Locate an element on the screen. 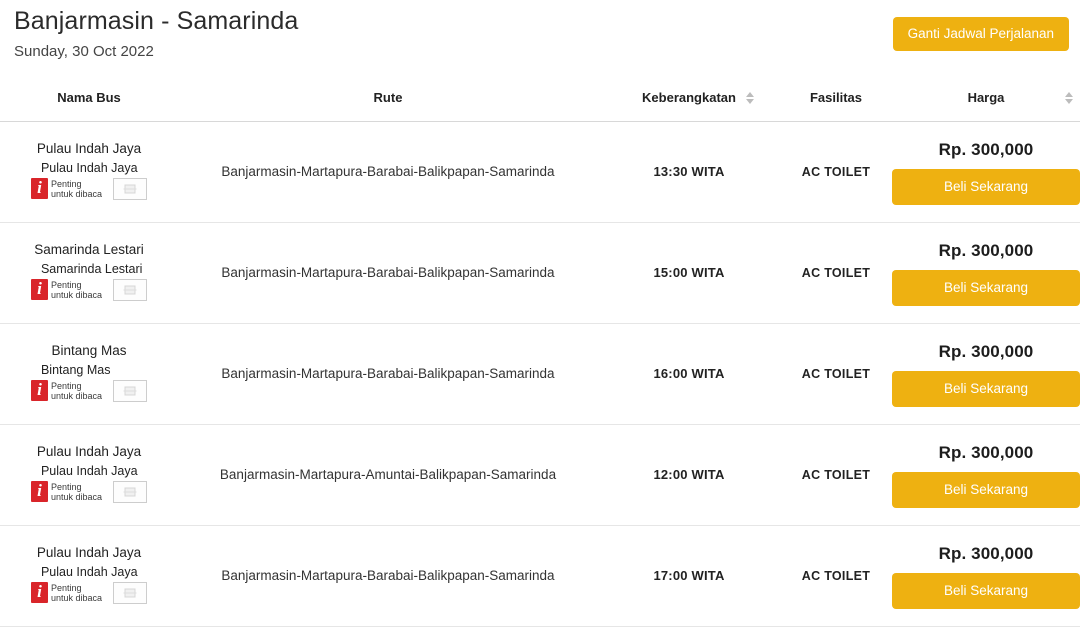 Image resolution: width=1080 pixels, height=632 pixels. bus-logo-alt-text: Bintang Mas is located at coordinates (75, 369).